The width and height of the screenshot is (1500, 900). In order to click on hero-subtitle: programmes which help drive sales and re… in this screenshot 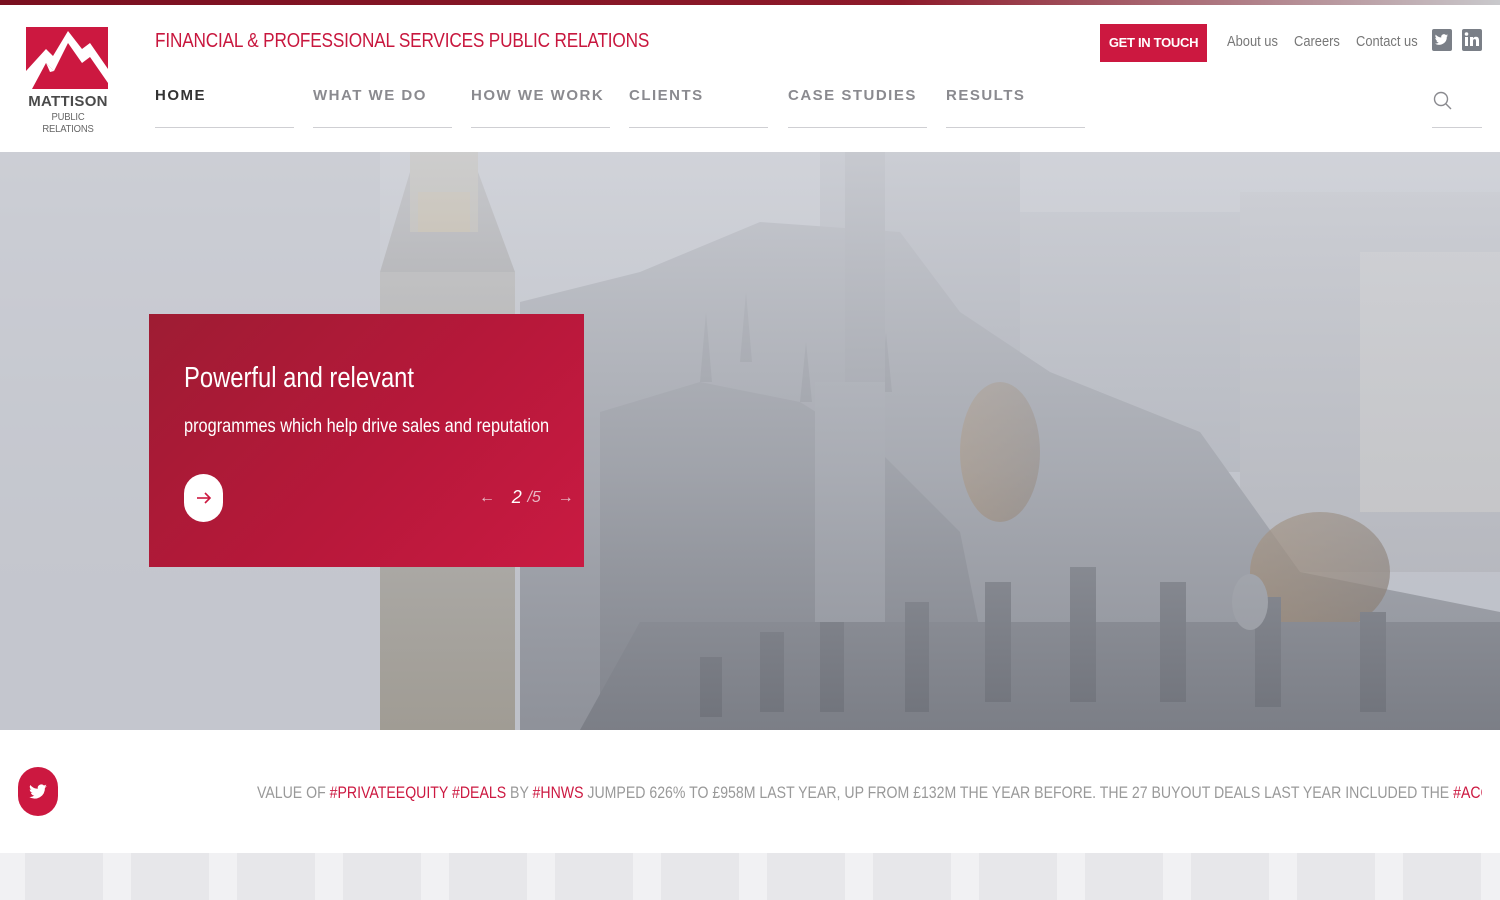, I will do `click(367, 426)`.